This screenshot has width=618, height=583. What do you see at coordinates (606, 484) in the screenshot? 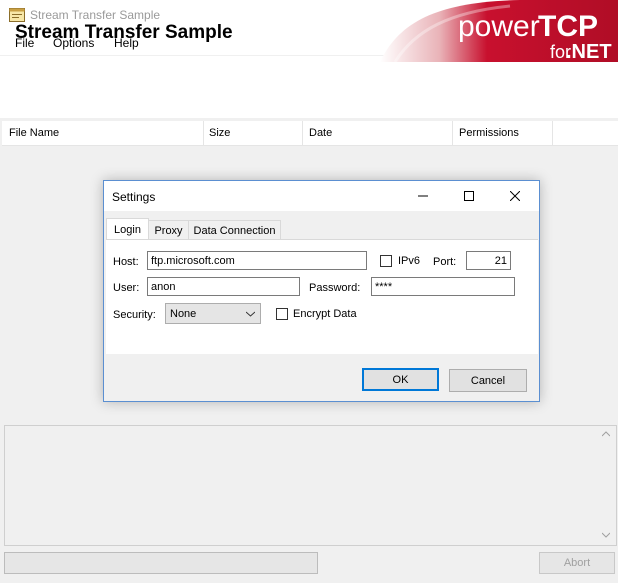
I see `log-scrollbar` at bounding box center [606, 484].